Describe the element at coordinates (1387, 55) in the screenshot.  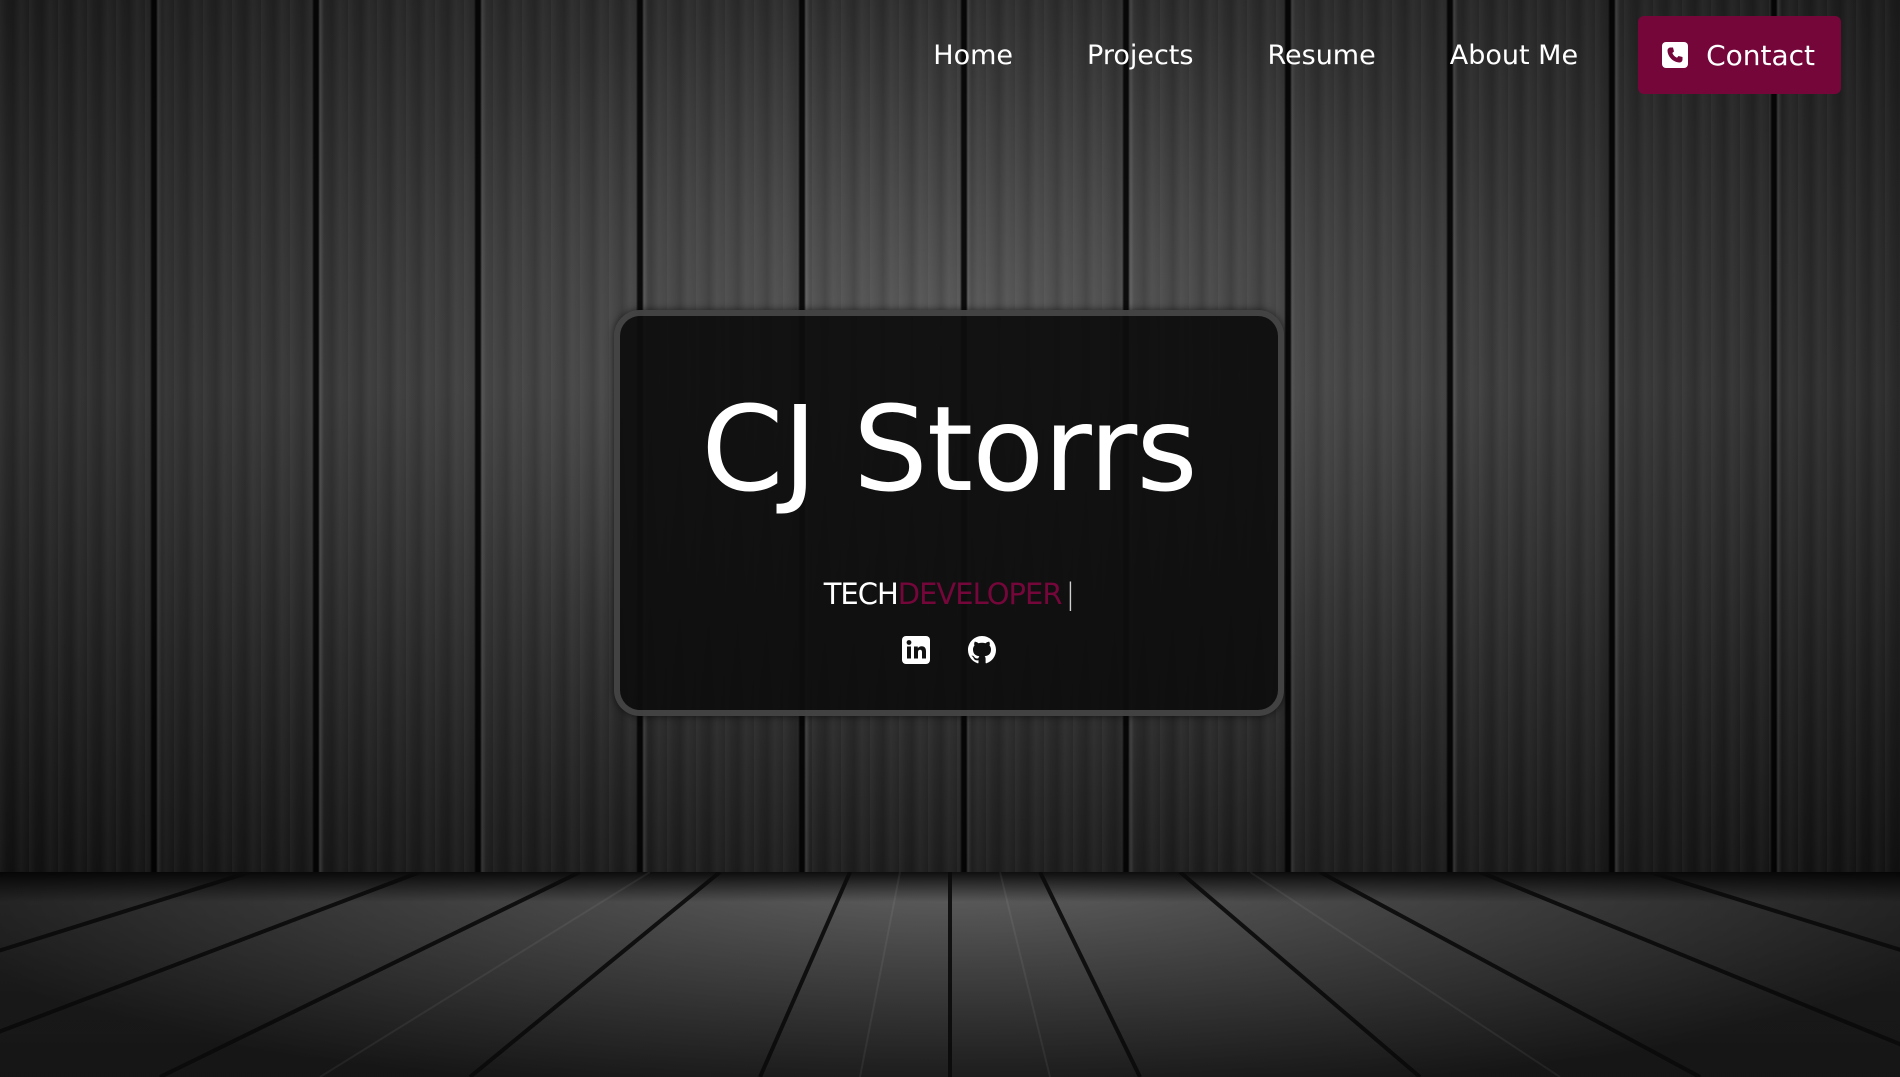
I see `top-navigation: Home Projects Resume About Me Contact` at that location.